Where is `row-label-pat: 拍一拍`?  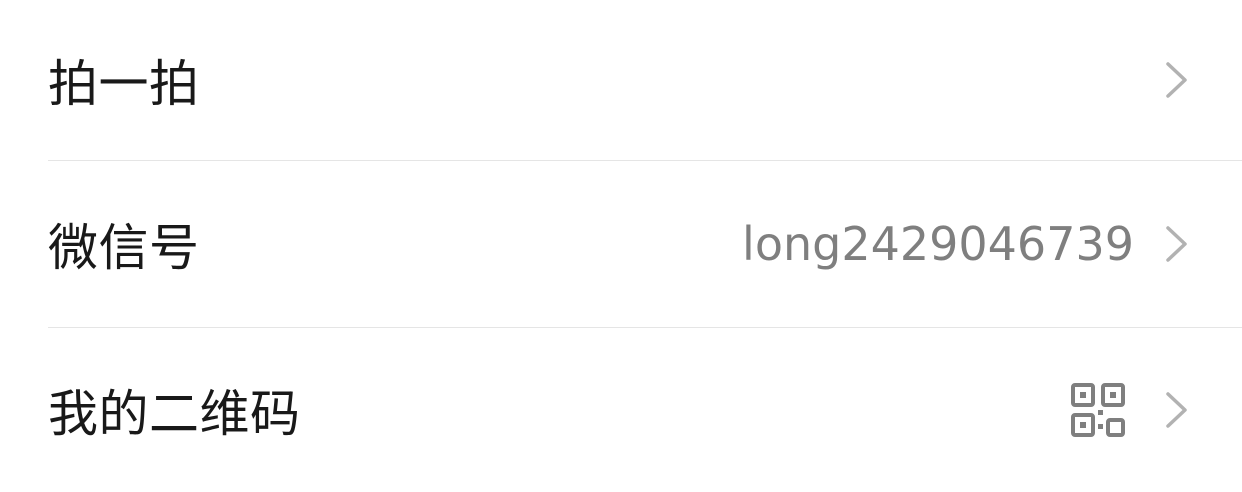
row-label-pat: 拍一拍 is located at coordinates (124, 84).